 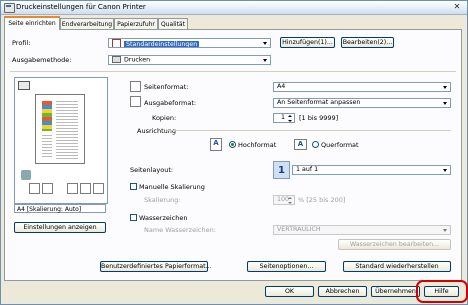 I want to click on copies-range: [1 bis 9999], so click(x=319, y=118).